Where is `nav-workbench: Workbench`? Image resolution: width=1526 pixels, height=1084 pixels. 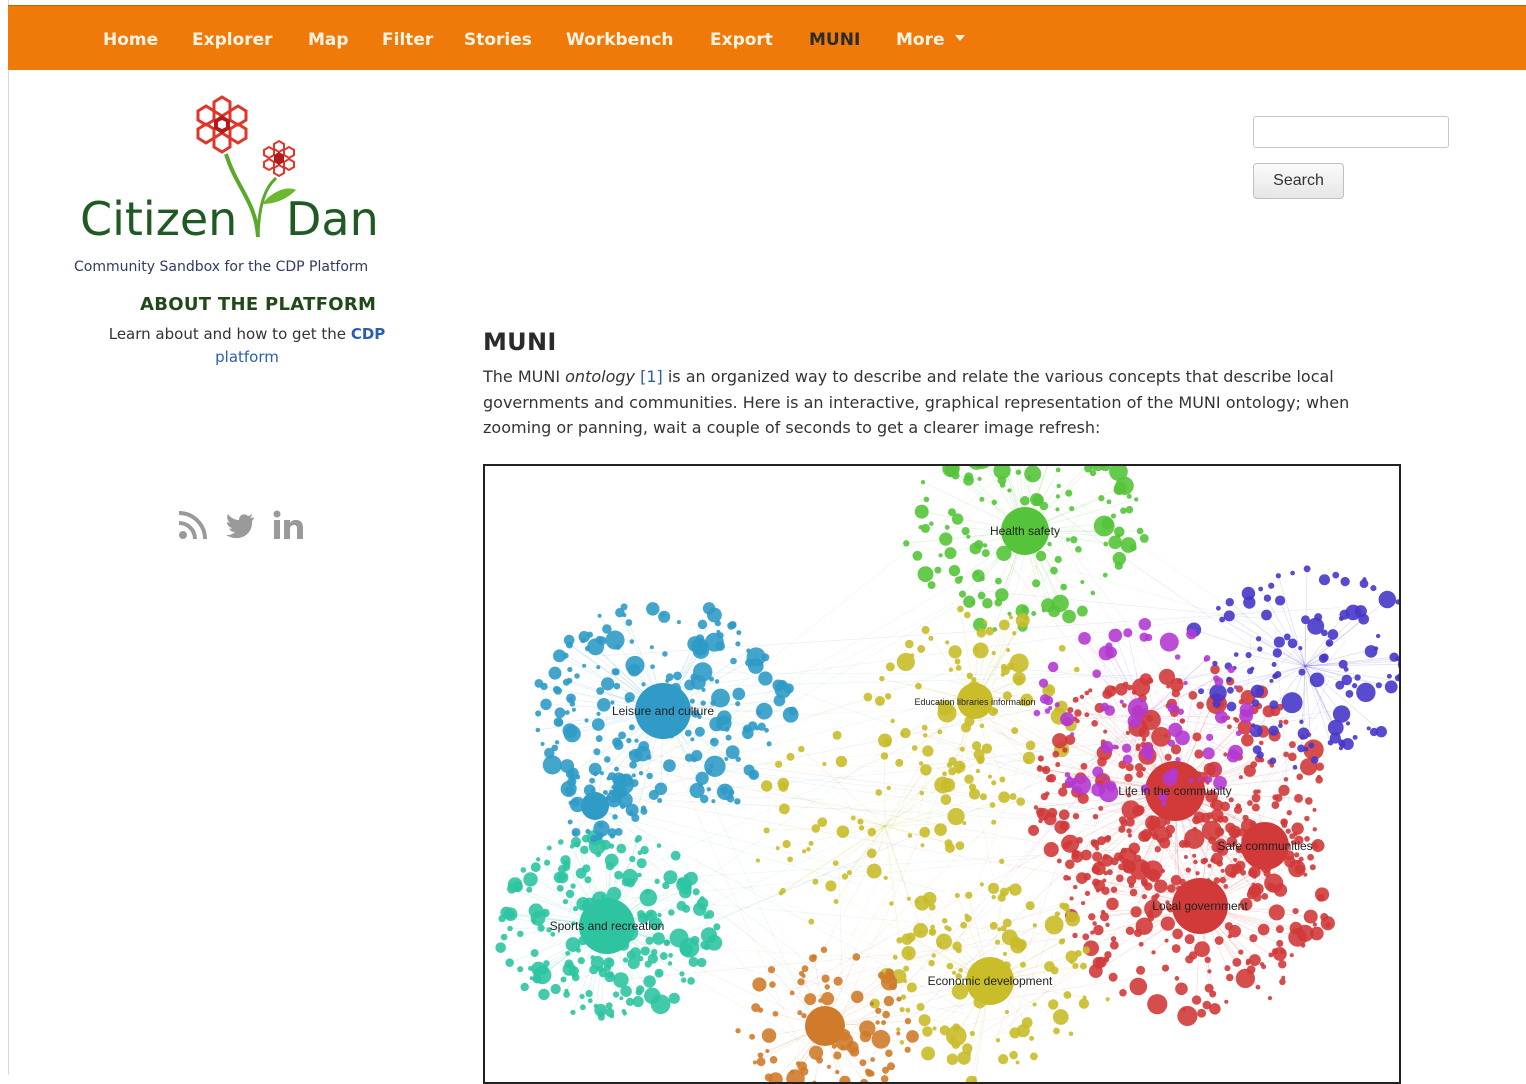
nav-workbench: Workbench is located at coordinates (620, 40).